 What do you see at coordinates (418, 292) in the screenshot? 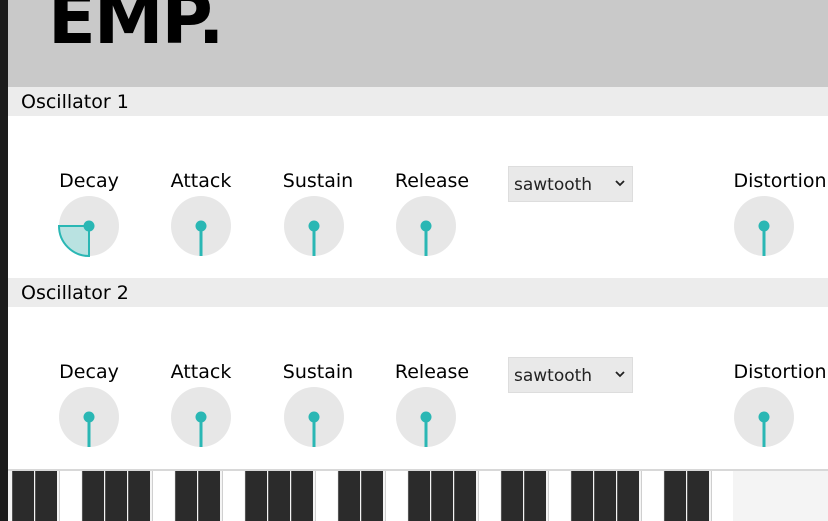
I see `oscillator-2-header: Oscillator 2` at bounding box center [418, 292].